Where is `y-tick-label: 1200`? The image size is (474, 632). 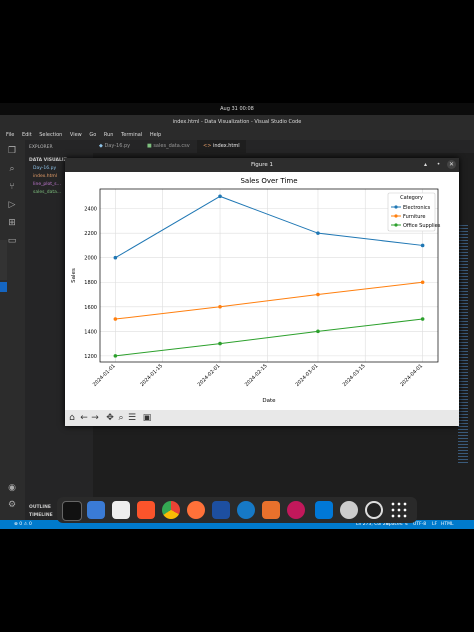 y-tick-label: 1200 is located at coordinates (90, 357).